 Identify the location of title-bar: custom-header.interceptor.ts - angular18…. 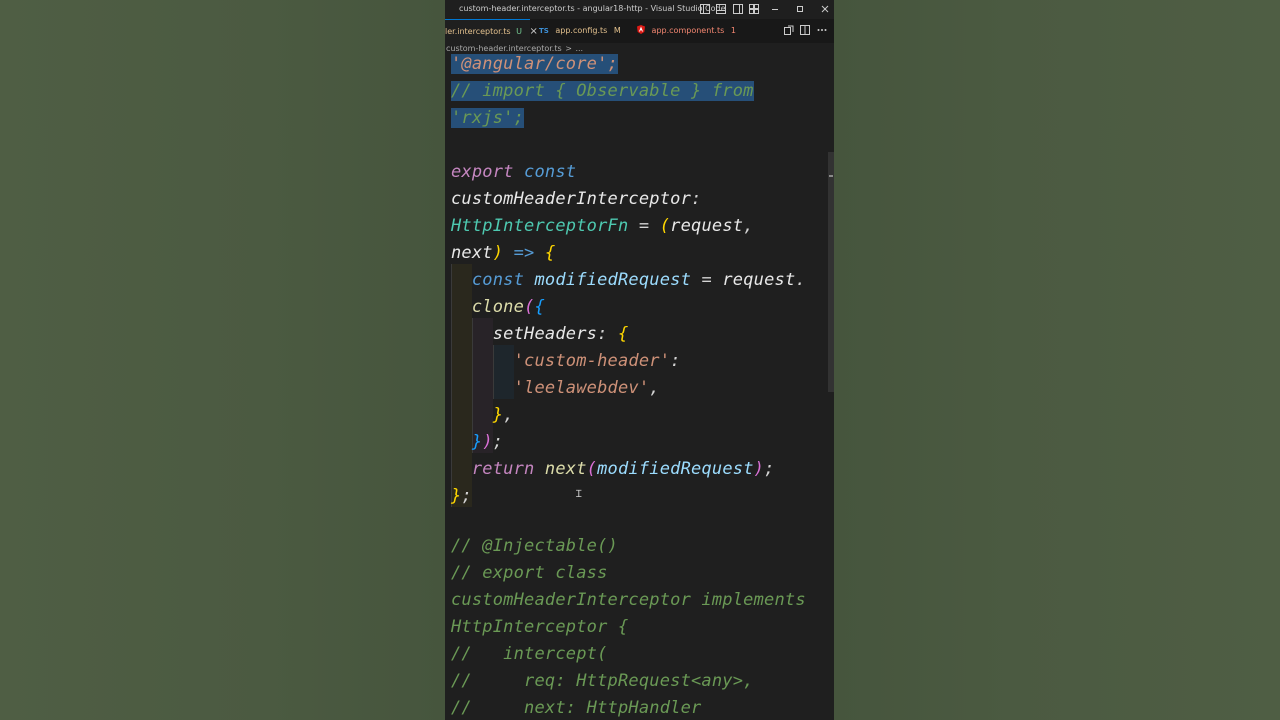
(639, 9).